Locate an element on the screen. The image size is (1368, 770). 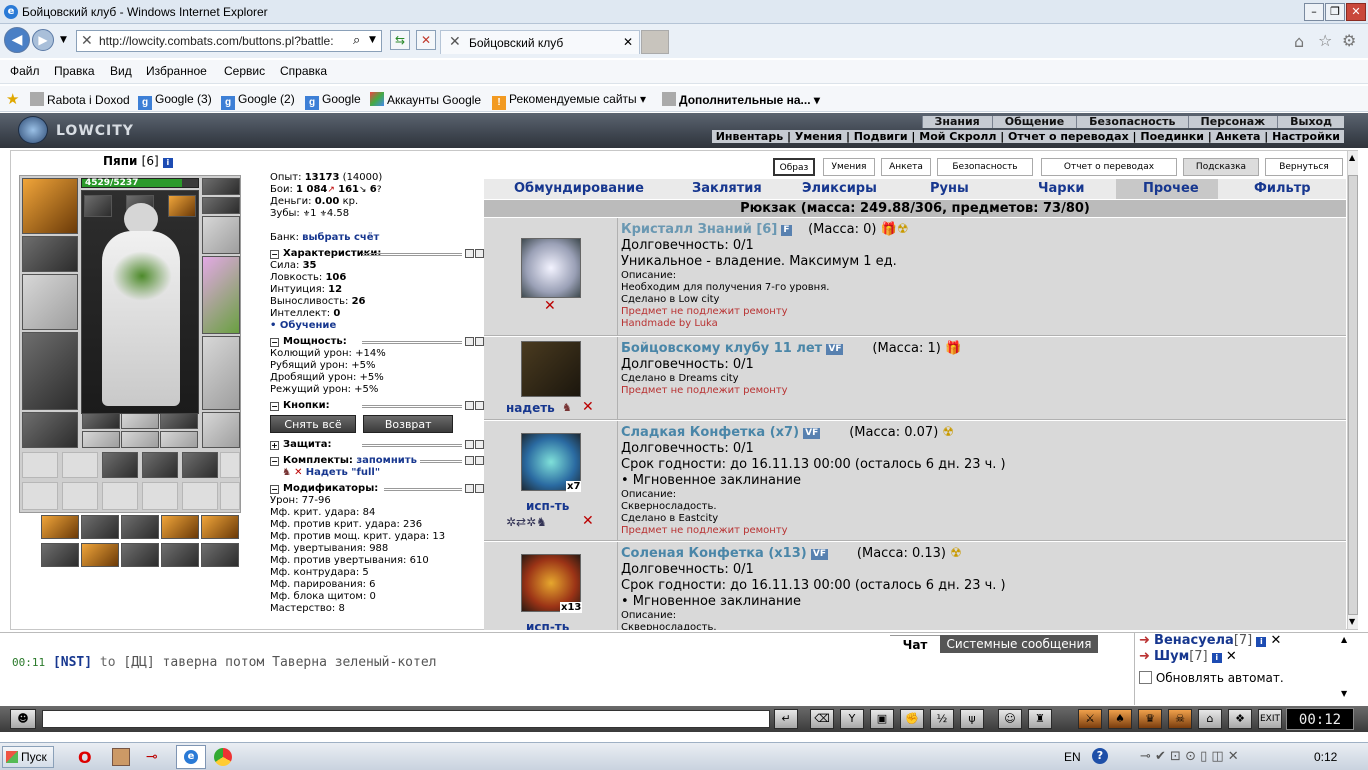
fav-google-3: g Google (3) is located at coordinates (175, 101).